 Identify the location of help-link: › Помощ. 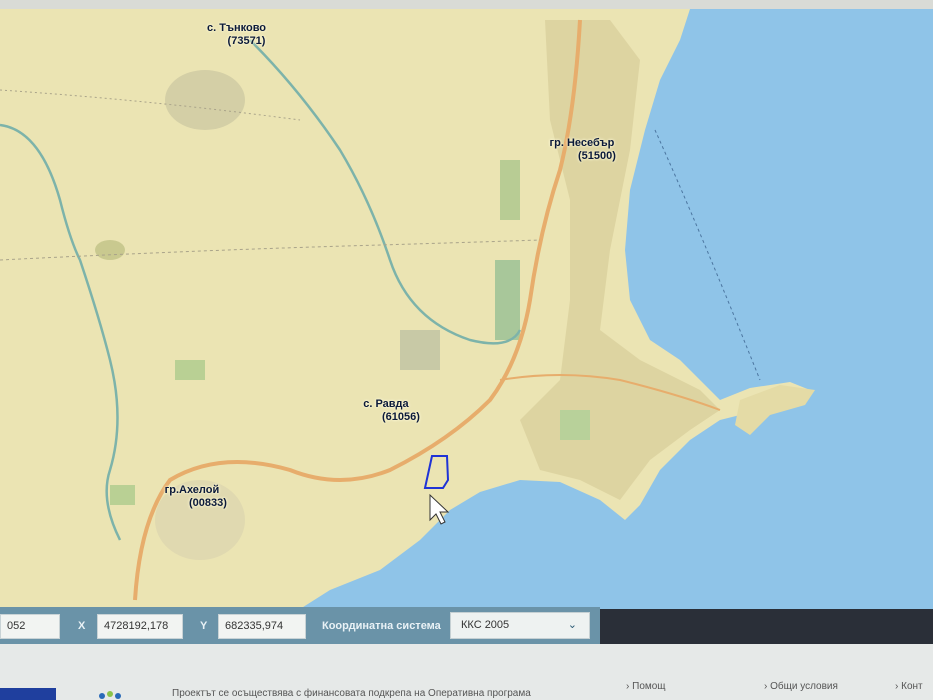
(646, 686).